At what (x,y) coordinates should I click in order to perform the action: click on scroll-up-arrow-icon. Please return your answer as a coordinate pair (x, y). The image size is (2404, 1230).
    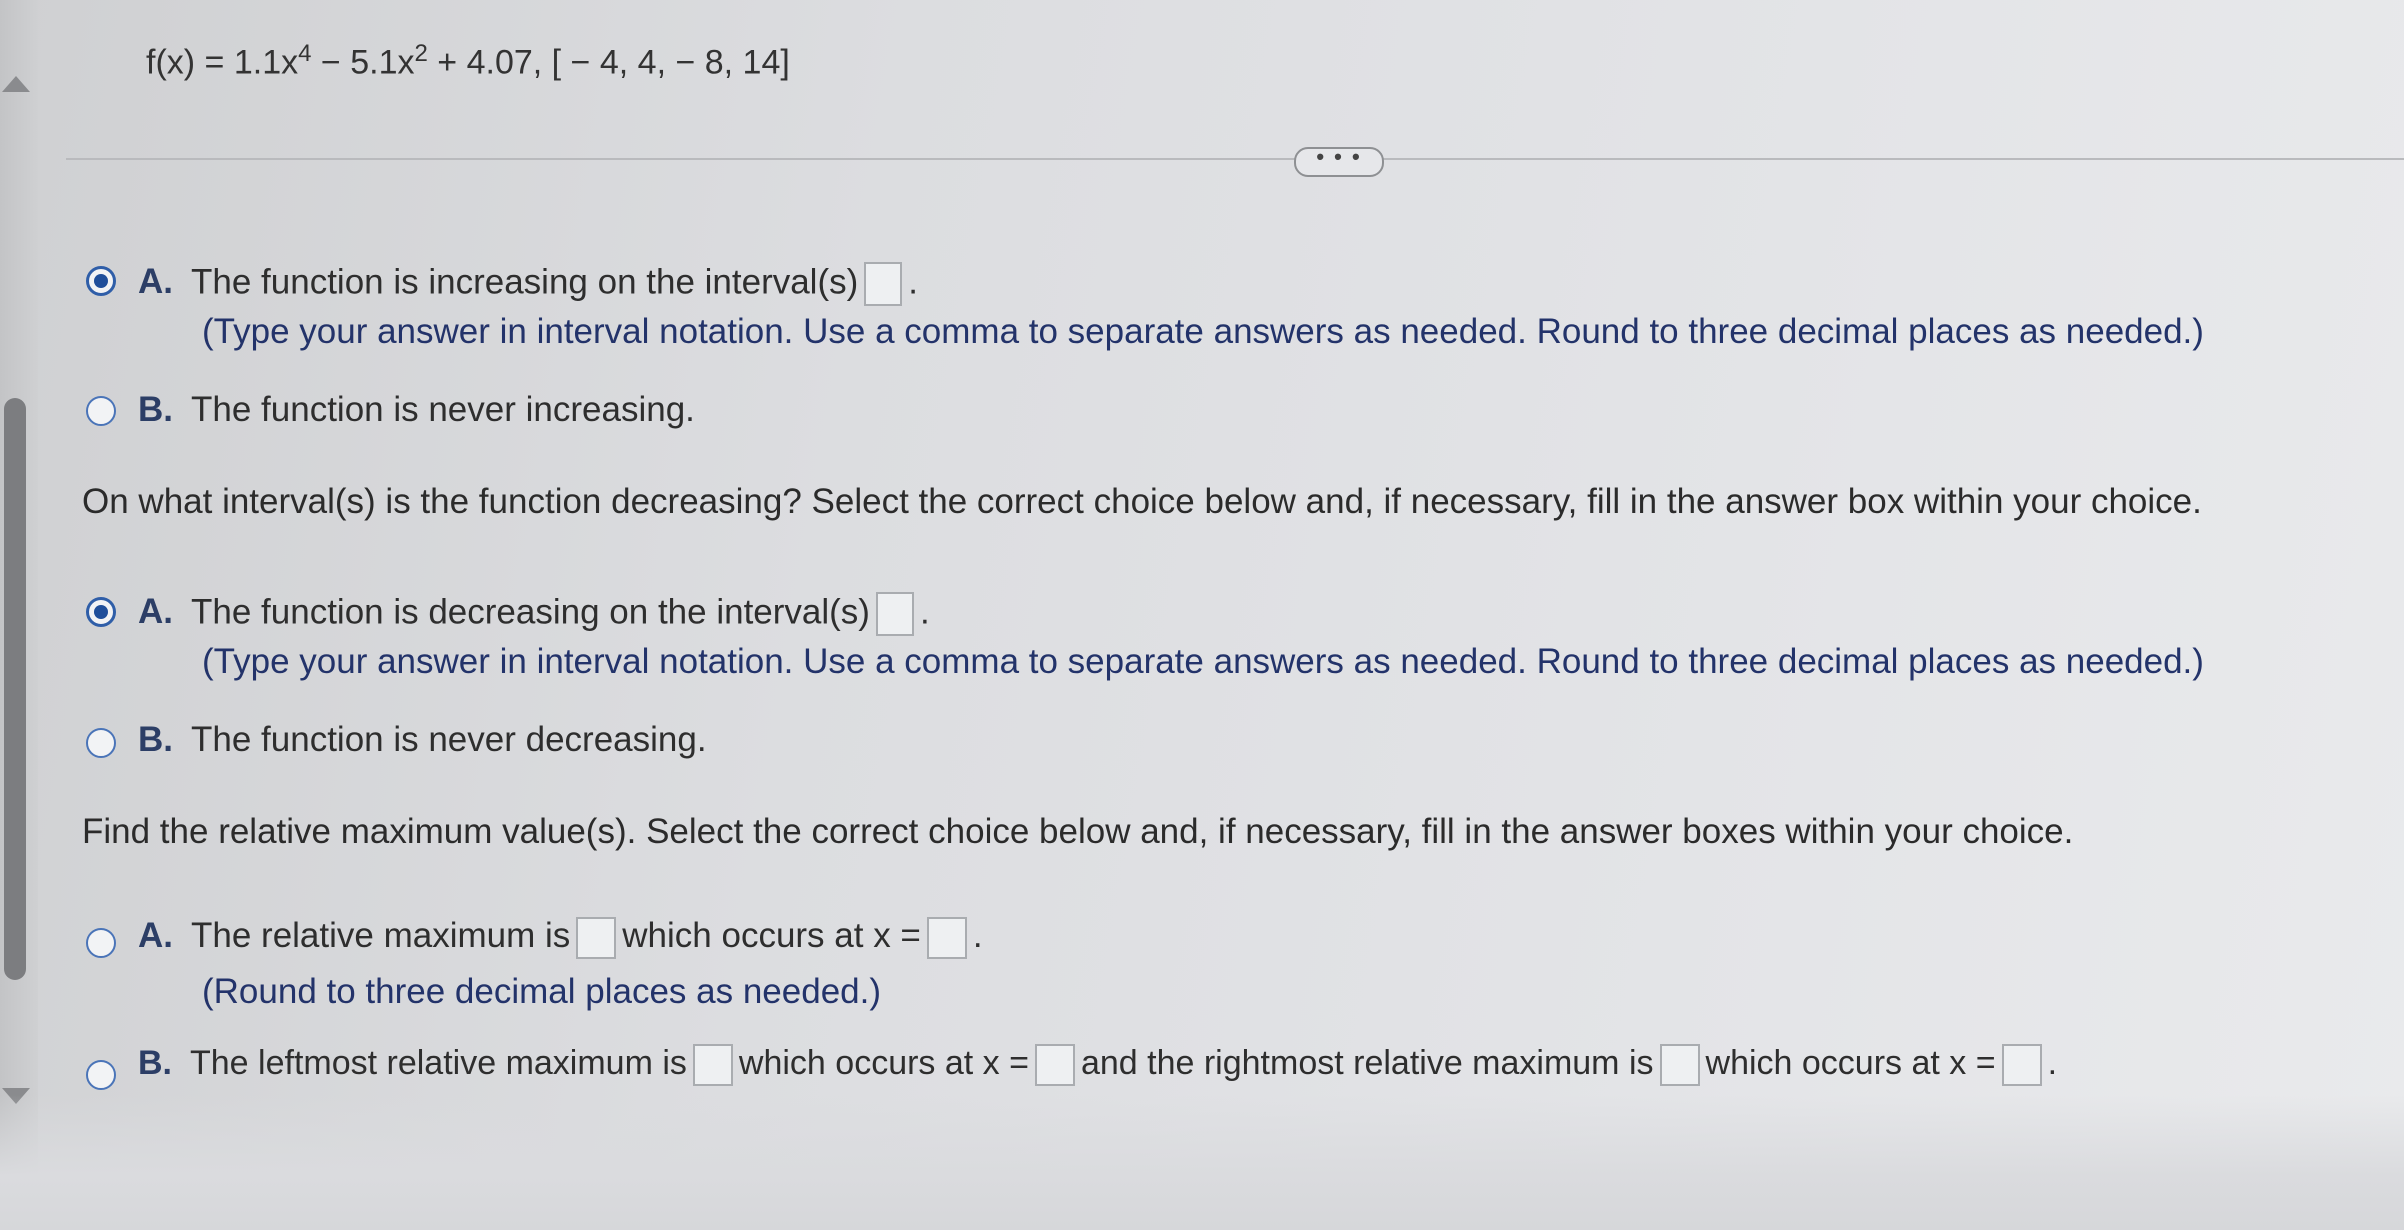
    Looking at the image, I should click on (16, 84).